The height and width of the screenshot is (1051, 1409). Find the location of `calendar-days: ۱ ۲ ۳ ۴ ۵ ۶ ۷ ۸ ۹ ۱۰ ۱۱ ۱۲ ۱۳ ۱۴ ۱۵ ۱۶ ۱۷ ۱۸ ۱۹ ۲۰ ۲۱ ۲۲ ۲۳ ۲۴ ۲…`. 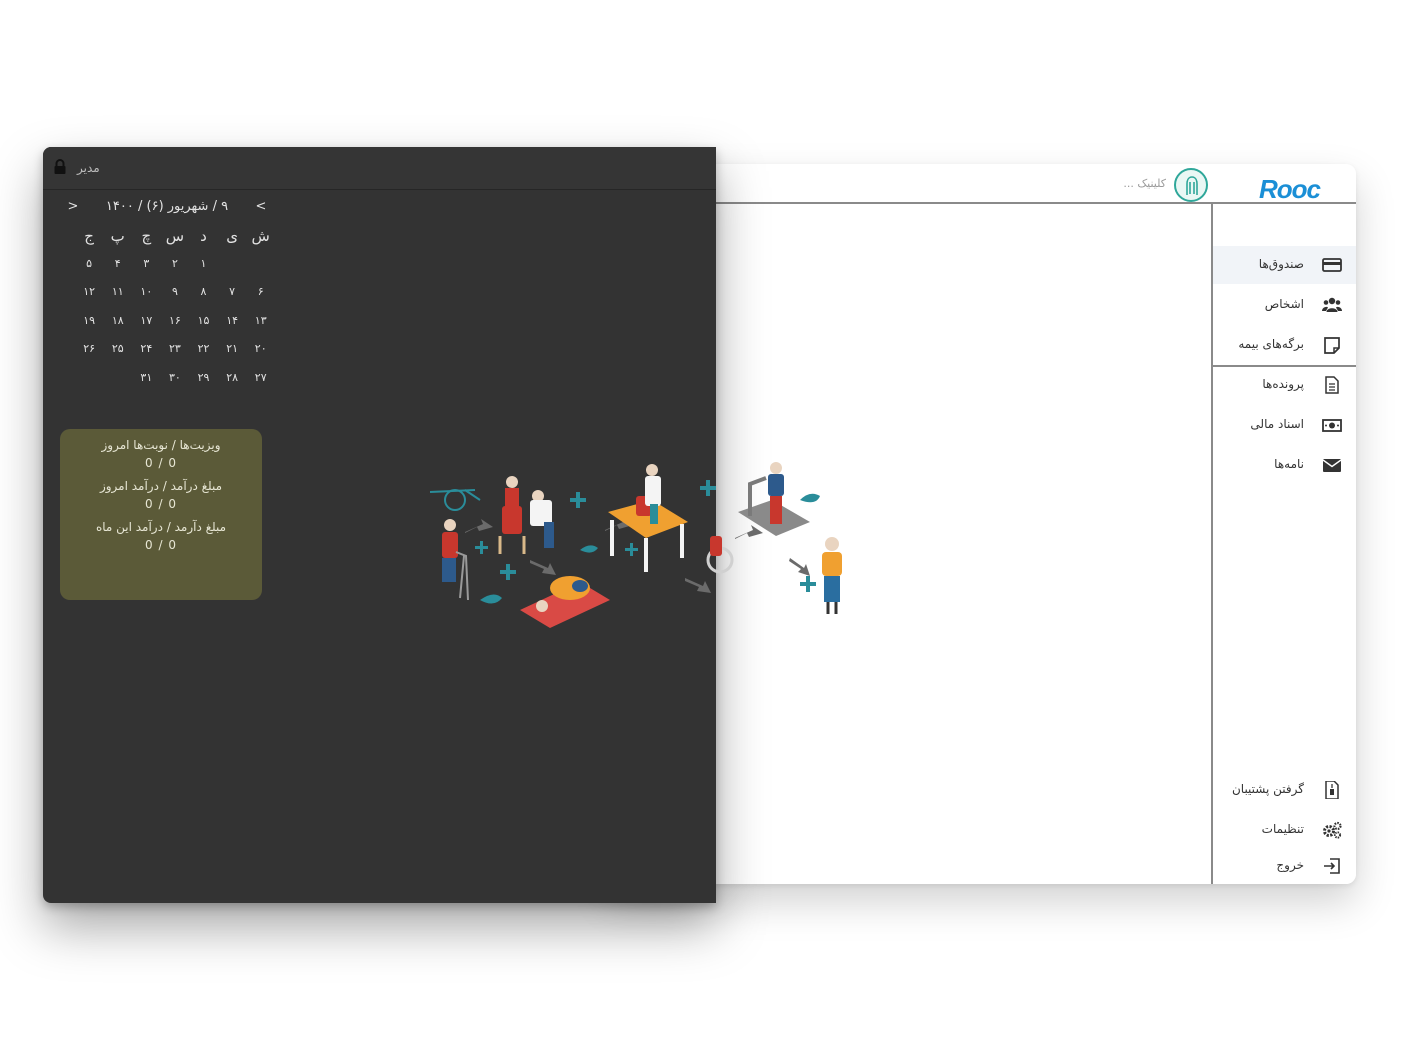

calendar-days: ۱ ۲ ۳ ۴ ۵ ۶ ۷ ۸ ۹ ۱۰ ۱۱ ۱۲ ۱۳ ۱۴ ۱۵ ۱۶ ۱۷ ۱۸ ۱۹ ۲۰ ۲۱ ۲۲ ۲۳ ۲۴ ۲… is located at coordinates (167, 321).